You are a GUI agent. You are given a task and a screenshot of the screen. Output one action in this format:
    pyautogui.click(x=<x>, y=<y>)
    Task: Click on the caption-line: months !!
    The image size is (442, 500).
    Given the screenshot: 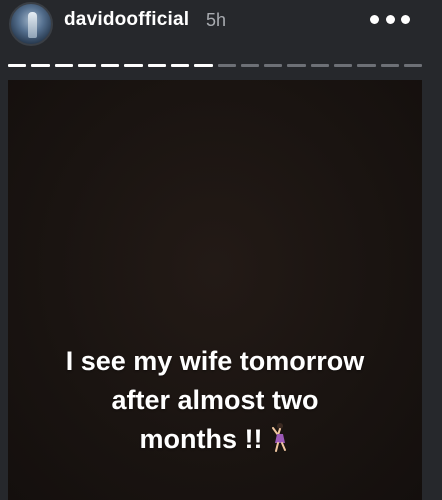 What is the action you would take?
    pyautogui.click(x=201, y=439)
    